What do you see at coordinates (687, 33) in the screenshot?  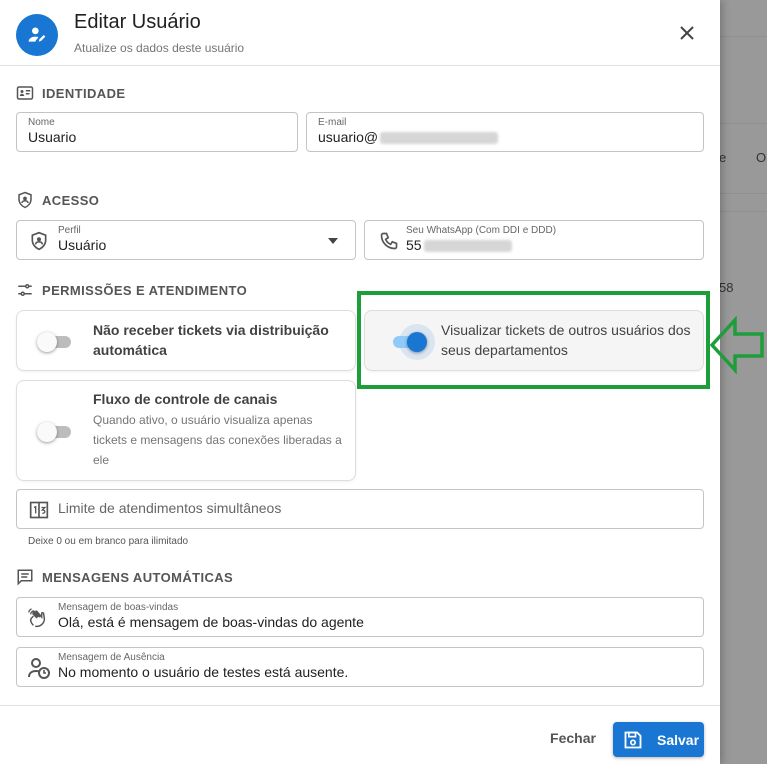 I see `close-icon` at bounding box center [687, 33].